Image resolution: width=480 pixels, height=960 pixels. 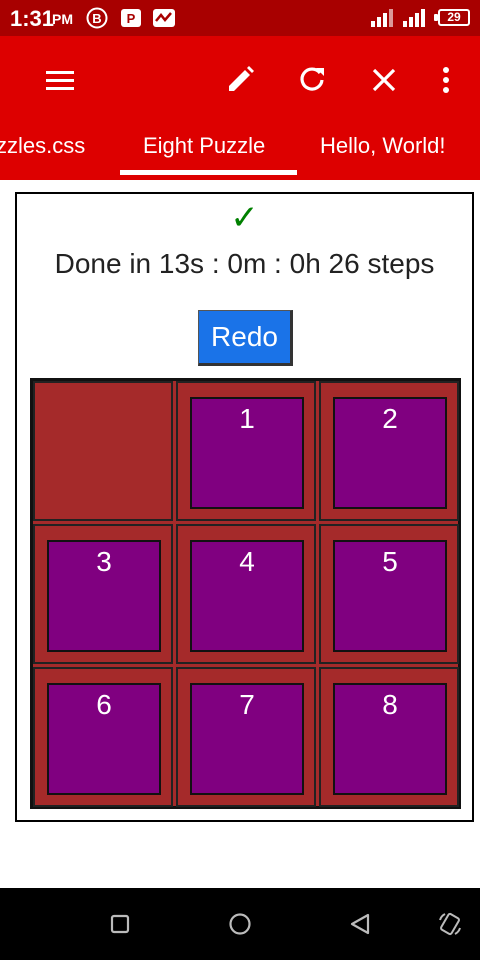 I want to click on puzzle-cell: 3, so click(x=103, y=594).